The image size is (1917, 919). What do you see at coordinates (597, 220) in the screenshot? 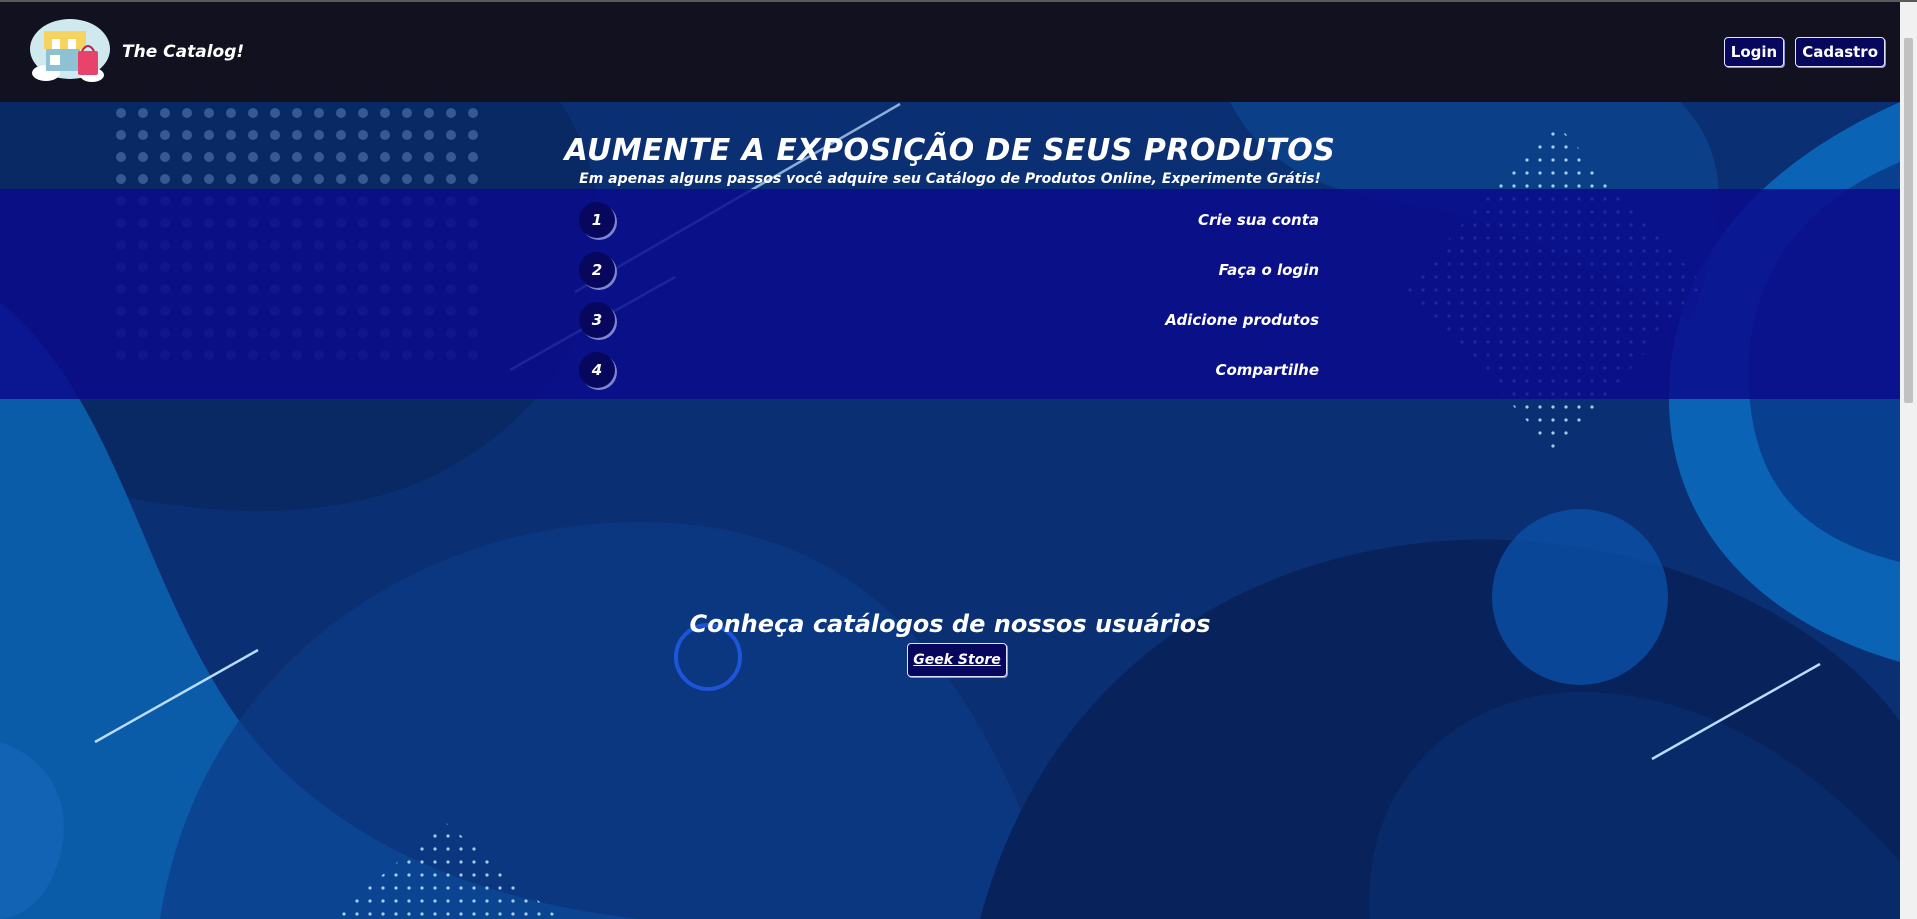
I see `step-number: 1` at bounding box center [597, 220].